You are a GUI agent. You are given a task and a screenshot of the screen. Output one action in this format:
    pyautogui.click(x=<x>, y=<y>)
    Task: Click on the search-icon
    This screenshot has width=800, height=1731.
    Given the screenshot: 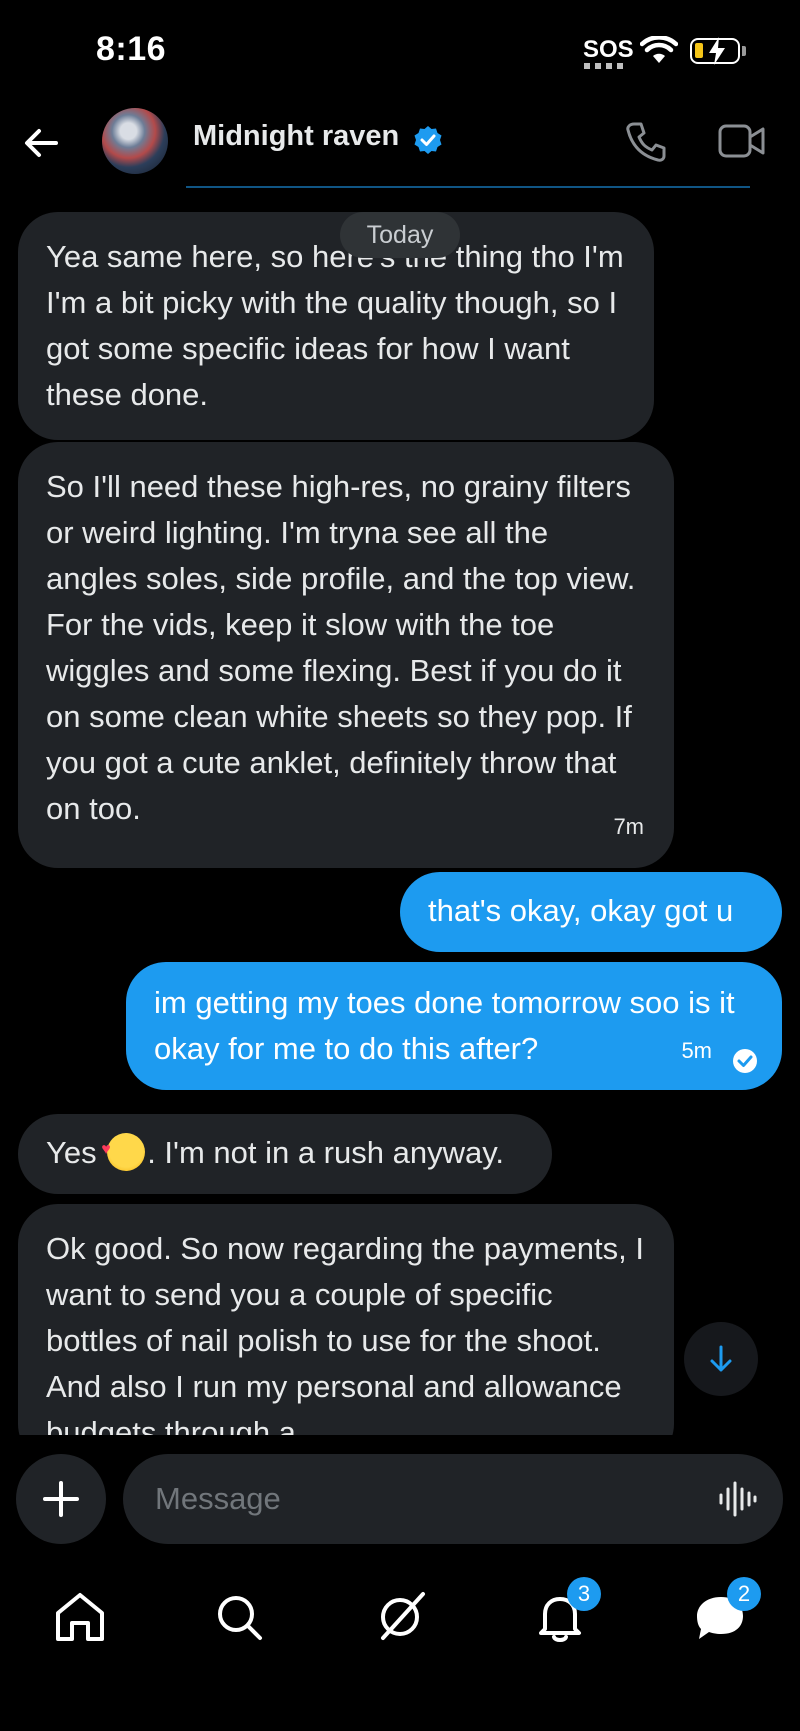 What is the action you would take?
    pyautogui.click(x=239, y=1617)
    